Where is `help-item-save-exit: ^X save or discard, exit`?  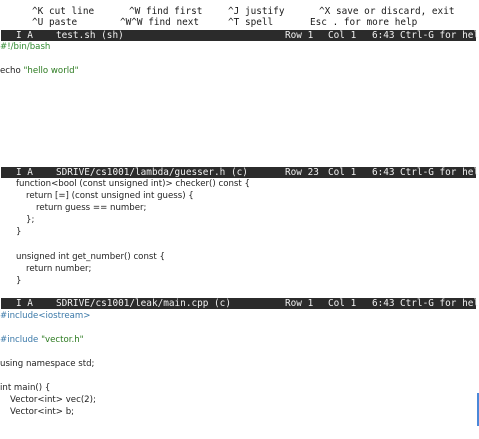
help-item-save-exit: ^X save or discard, exit is located at coordinates (386, 11).